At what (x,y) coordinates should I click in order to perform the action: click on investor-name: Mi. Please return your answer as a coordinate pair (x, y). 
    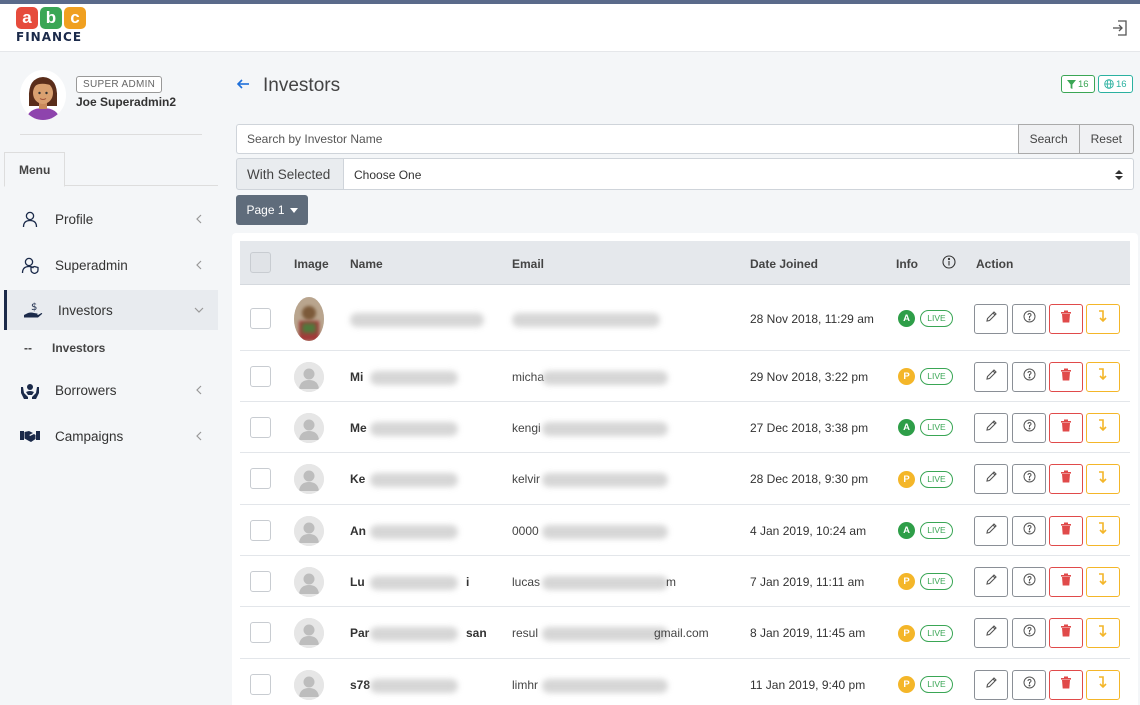
    Looking at the image, I should click on (404, 377).